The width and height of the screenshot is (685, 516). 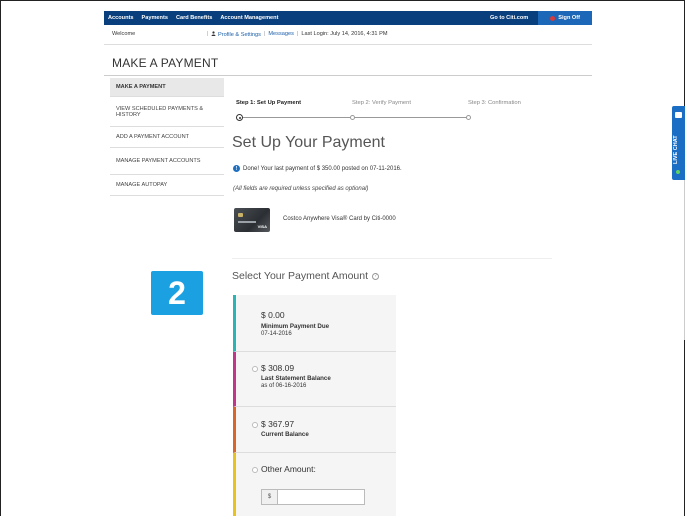 What do you see at coordinates (255, 425) in the screenshot?
I see `radio-current-balance` at bounding box center [255, 425].